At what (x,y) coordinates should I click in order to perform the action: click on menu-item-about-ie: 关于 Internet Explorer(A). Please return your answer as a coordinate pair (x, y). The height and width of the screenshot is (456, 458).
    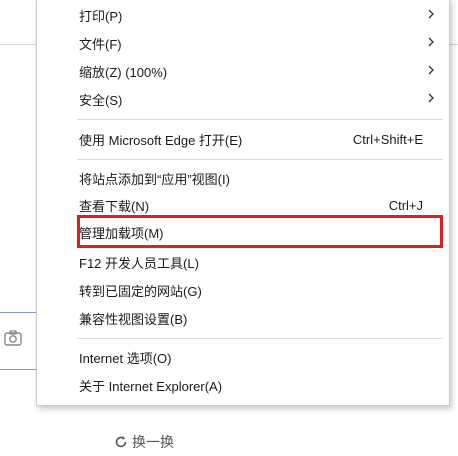
    Looking at the image, I should click on (243, 385).